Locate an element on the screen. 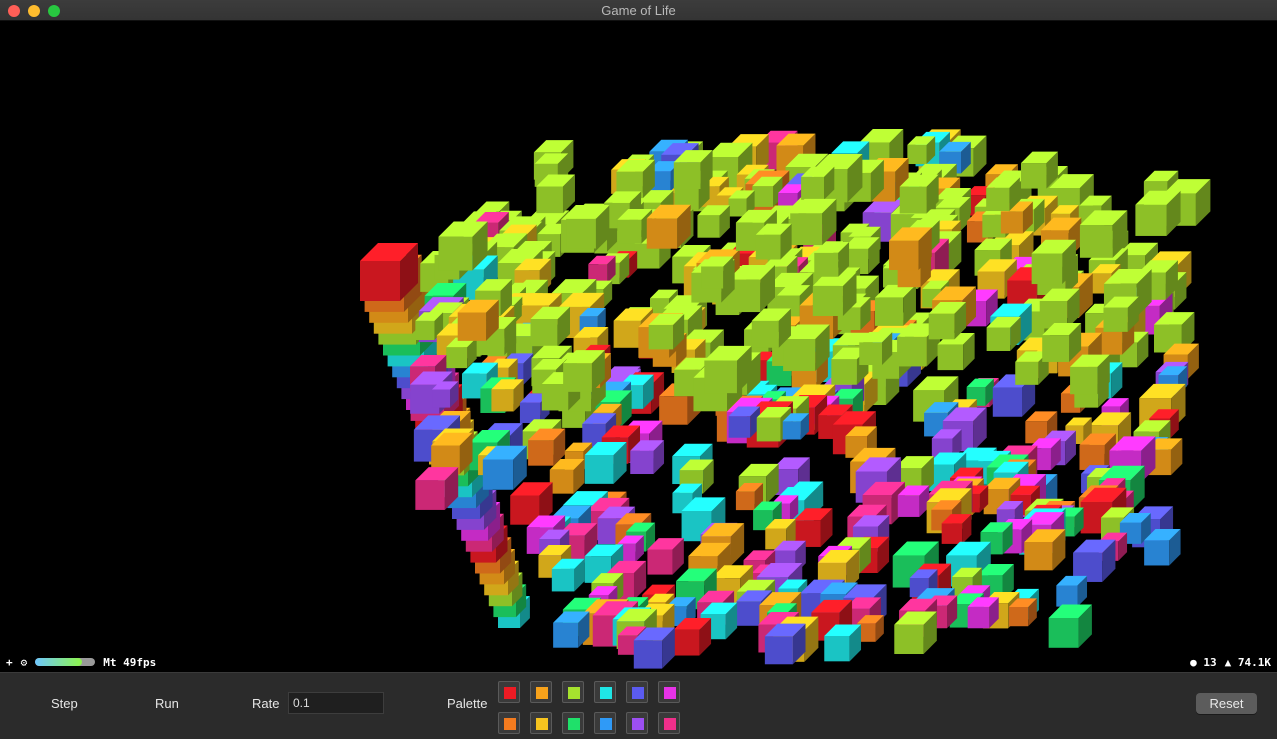 The image size is (1277, 739). hud-stats-left: + ⚙ Mt 49fps is located at coordinates (81, 662).